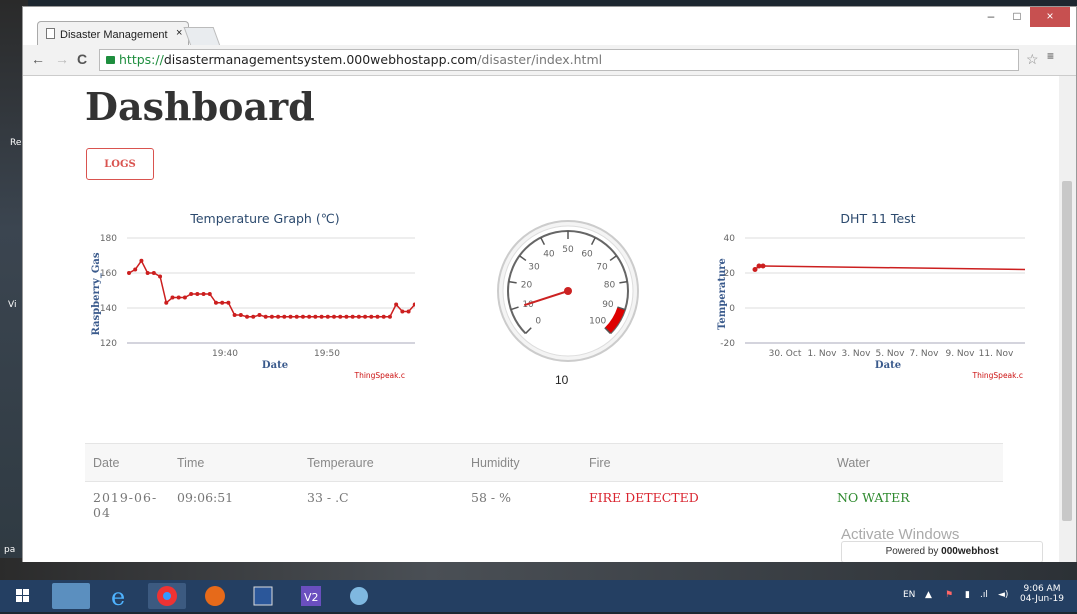 Image resolution: width=1077 pixels, height=614 pixels. Describe the element at coordinates (1032, 59) in the screenshot. I see `bookmark-star-icon: ☆` at that location.